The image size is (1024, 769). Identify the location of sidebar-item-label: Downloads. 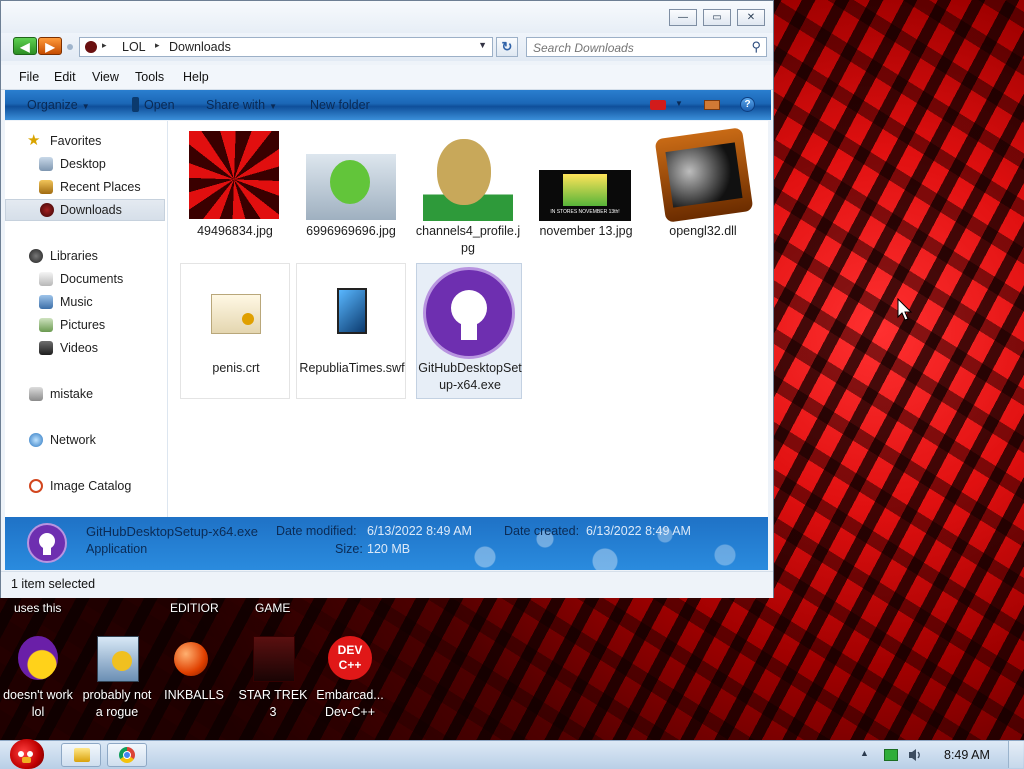
(91, 210).